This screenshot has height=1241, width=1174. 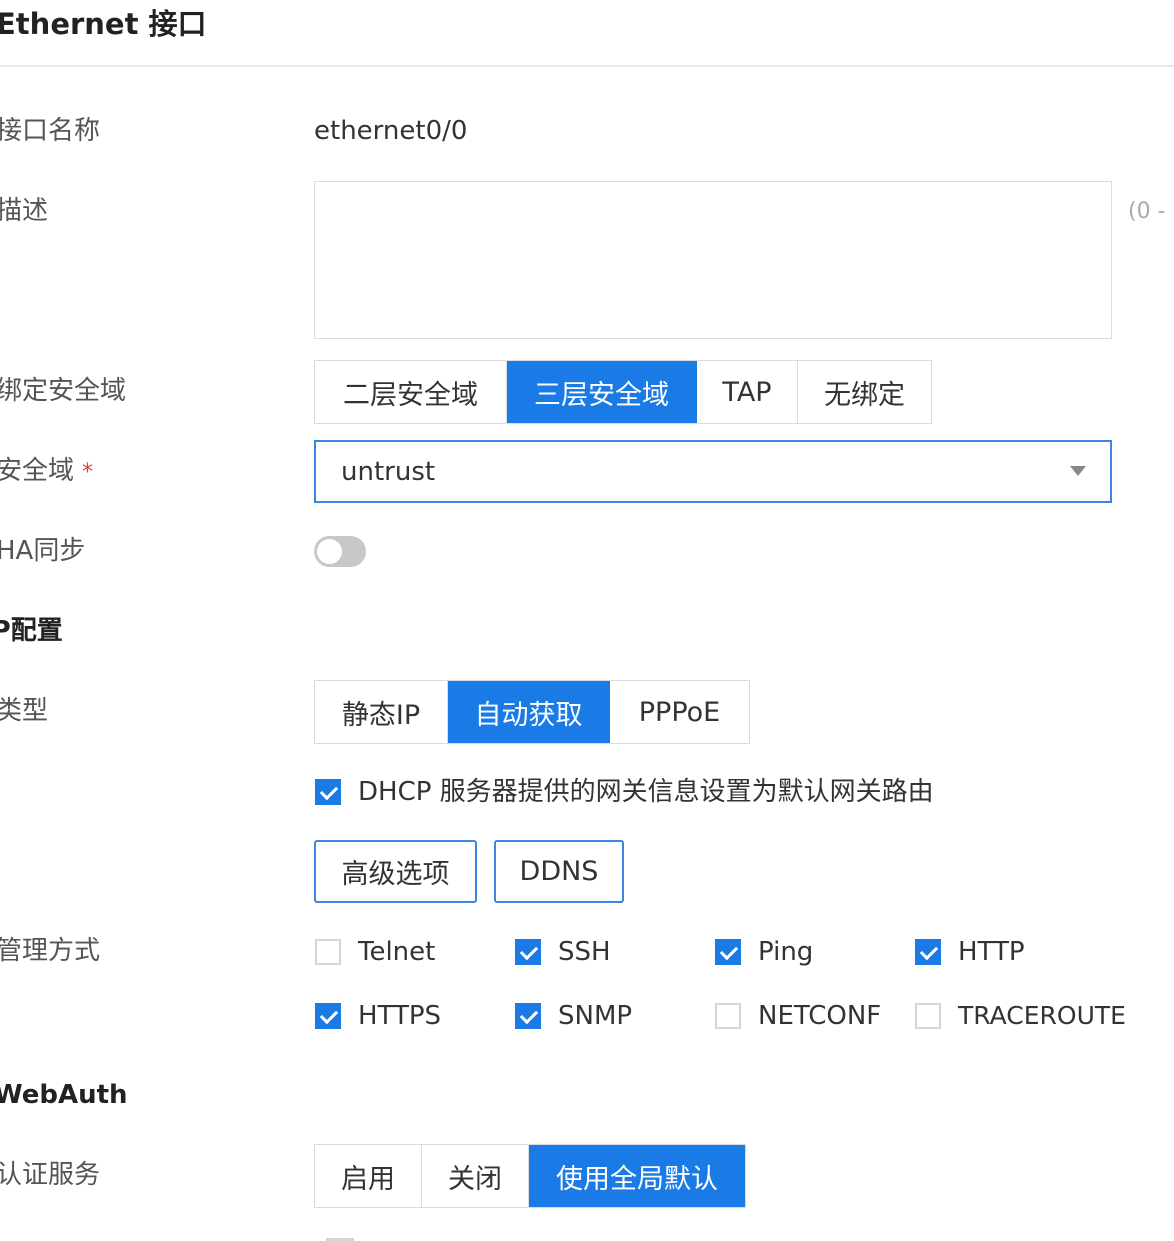 I want to click on bind-zone-segmented: 二层安全域 三层安全域 TAP 无绑定, so click(x=623, y=392).